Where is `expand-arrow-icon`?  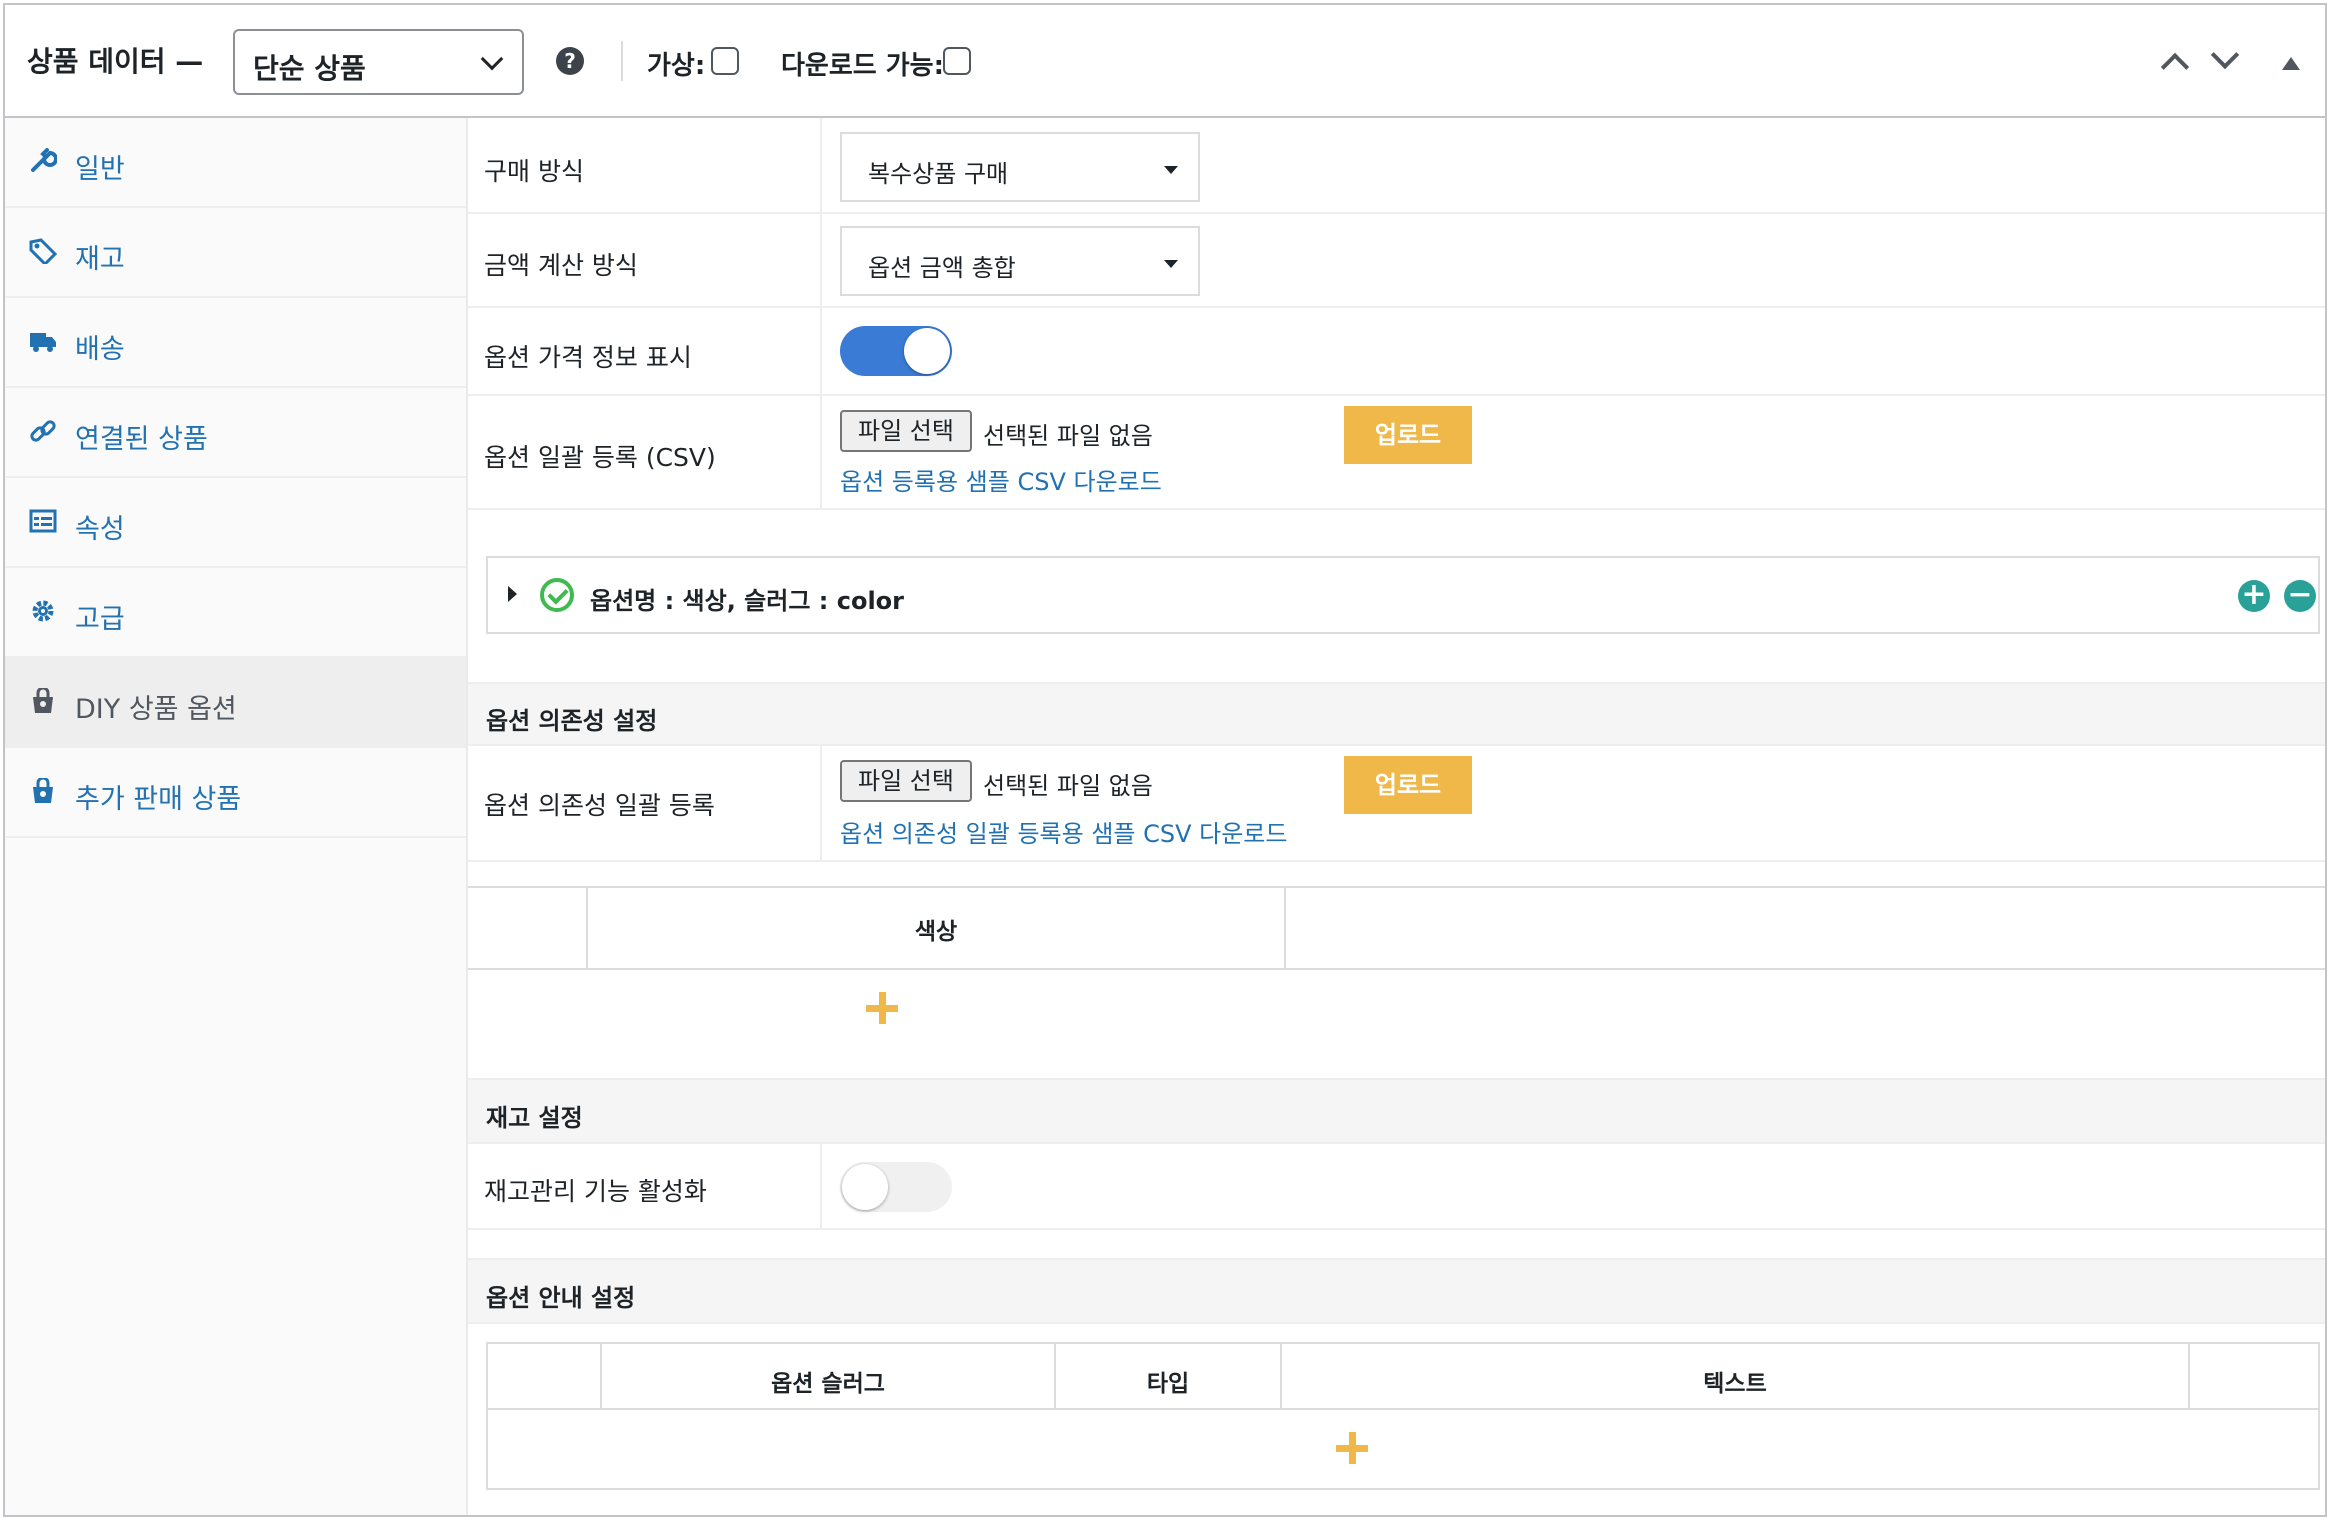
expand-arrow-icon is located at coordinates (512, 594).